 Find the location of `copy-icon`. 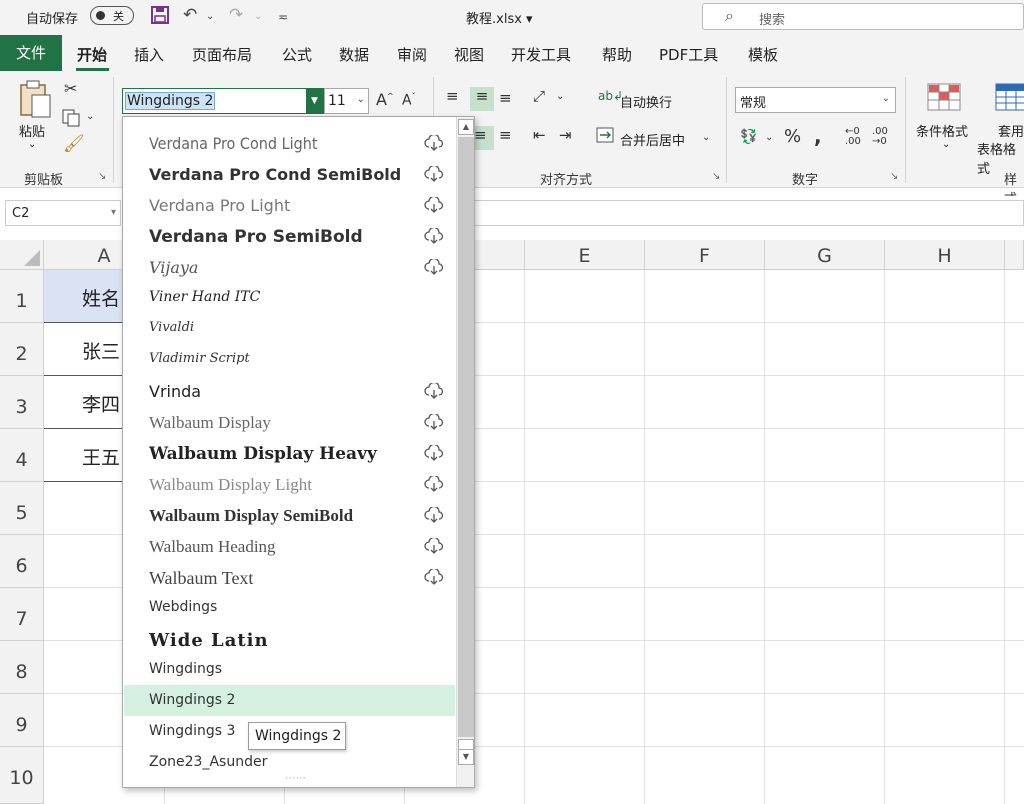

copy-icon is located at coordinates (71, 120).